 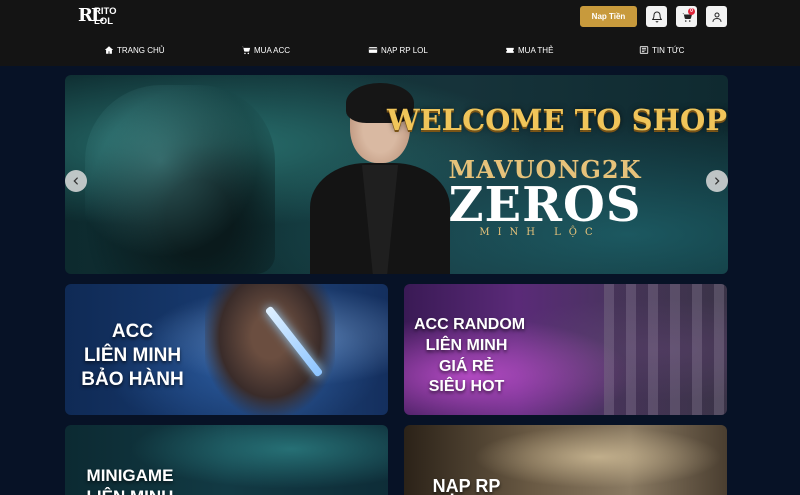 I want to click on card-label: NẠP RP, so click(x=466, y=485).